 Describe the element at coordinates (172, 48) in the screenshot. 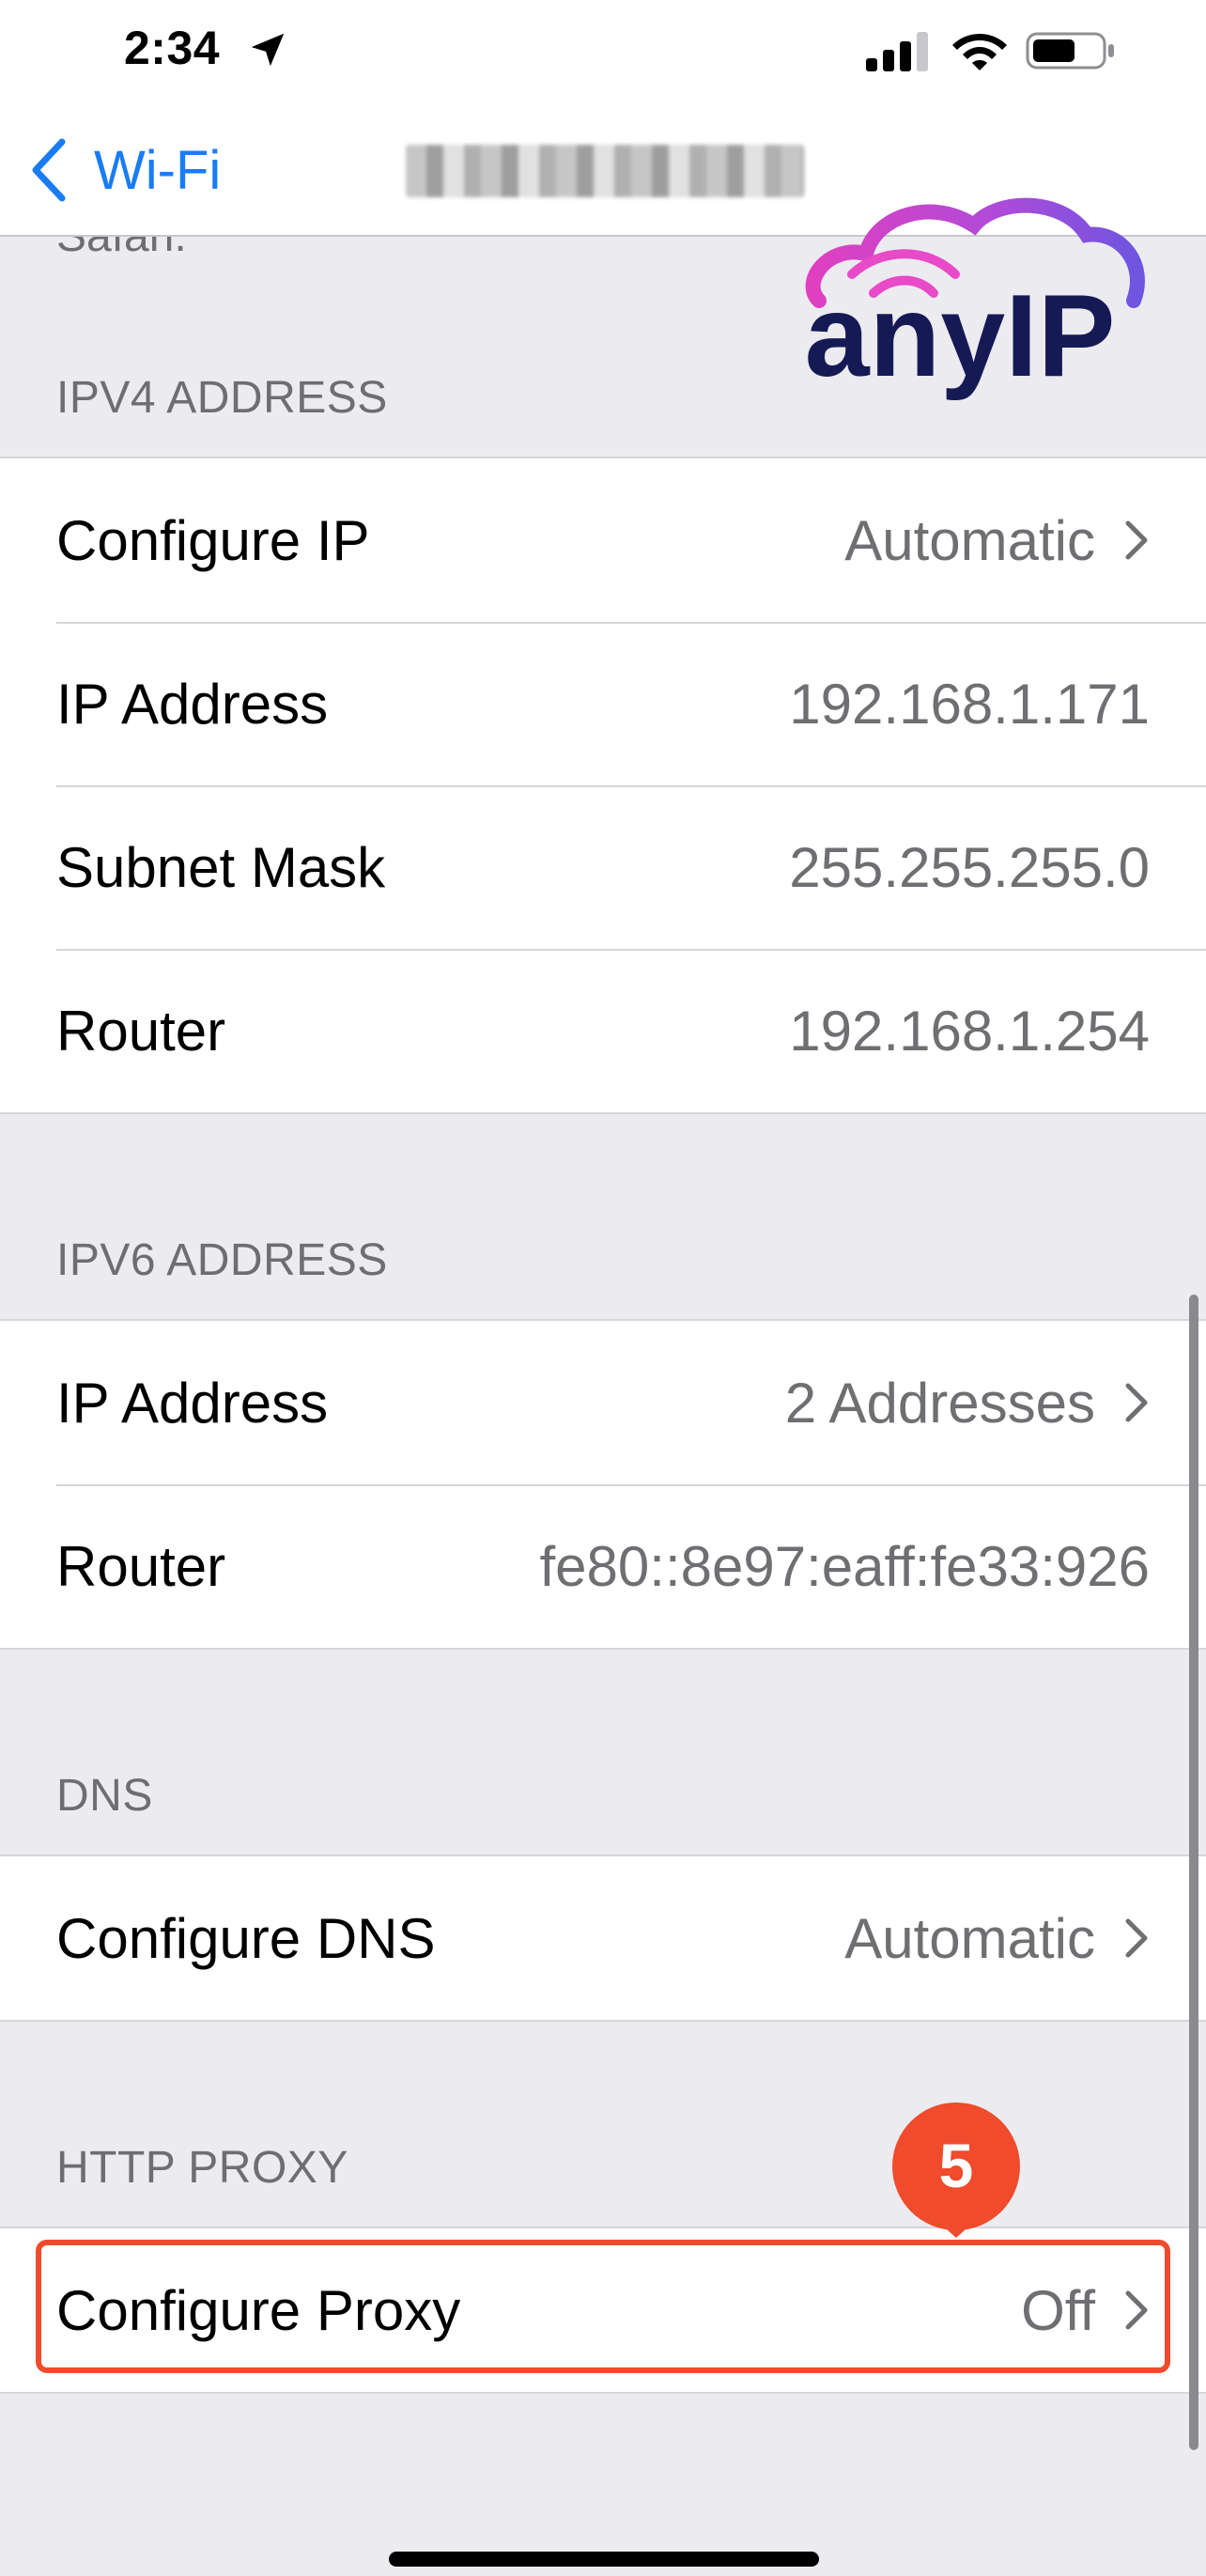

I see `status-time: 2:34` at that location.